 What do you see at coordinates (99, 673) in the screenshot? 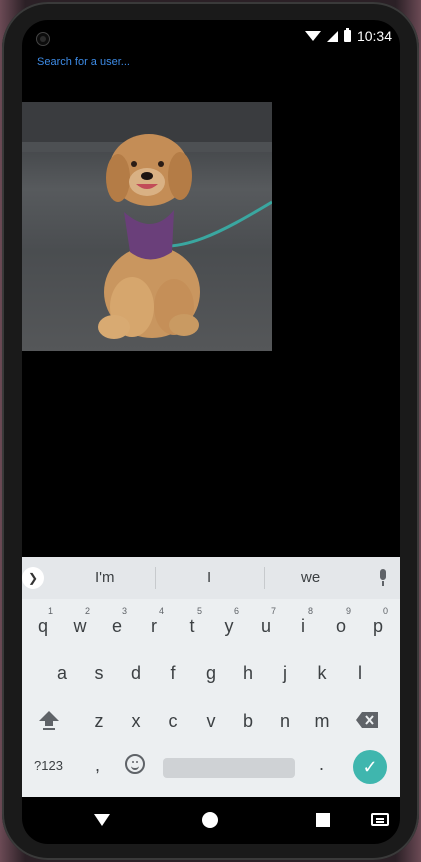
I see `key-s: s` at bounding box center [99, 673].